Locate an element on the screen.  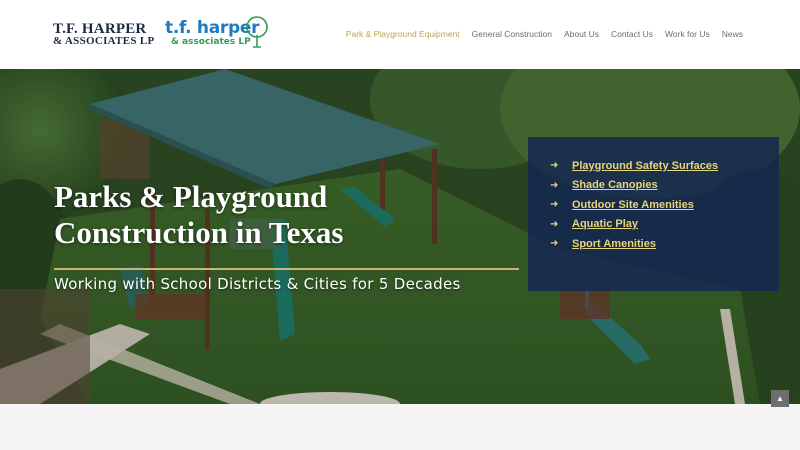
nav-contact-us: Contact Us is located at coordinates (632, 34).